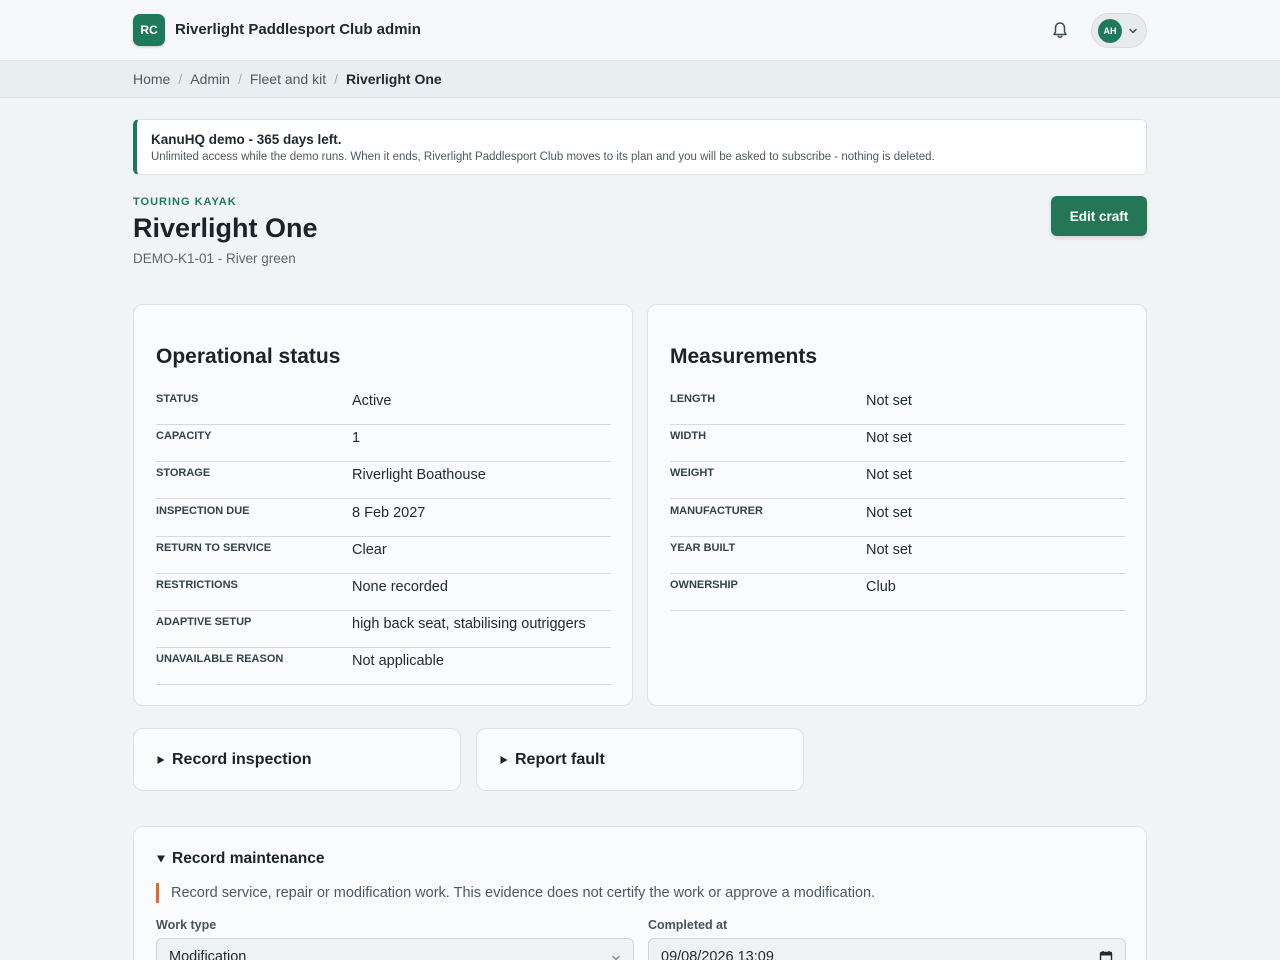  Describe the element at coordinates (248, 859) in the screenshot. I see `record-maintenance-toggle: Record maintenance` at that location.